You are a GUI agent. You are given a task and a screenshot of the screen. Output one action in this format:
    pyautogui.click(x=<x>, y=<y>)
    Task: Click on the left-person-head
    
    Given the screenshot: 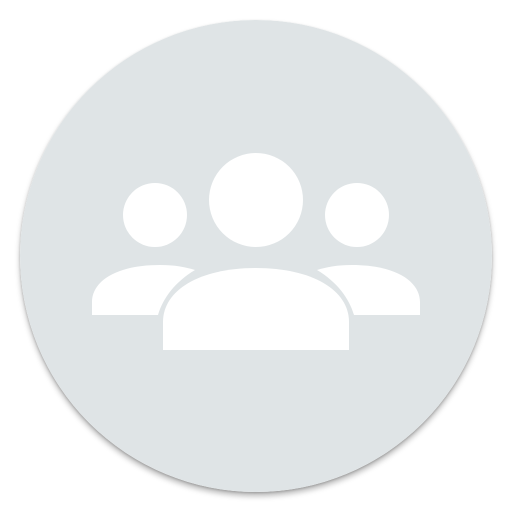 What is the action you would take?
    pyautogui.click(x=155, y=215)
    